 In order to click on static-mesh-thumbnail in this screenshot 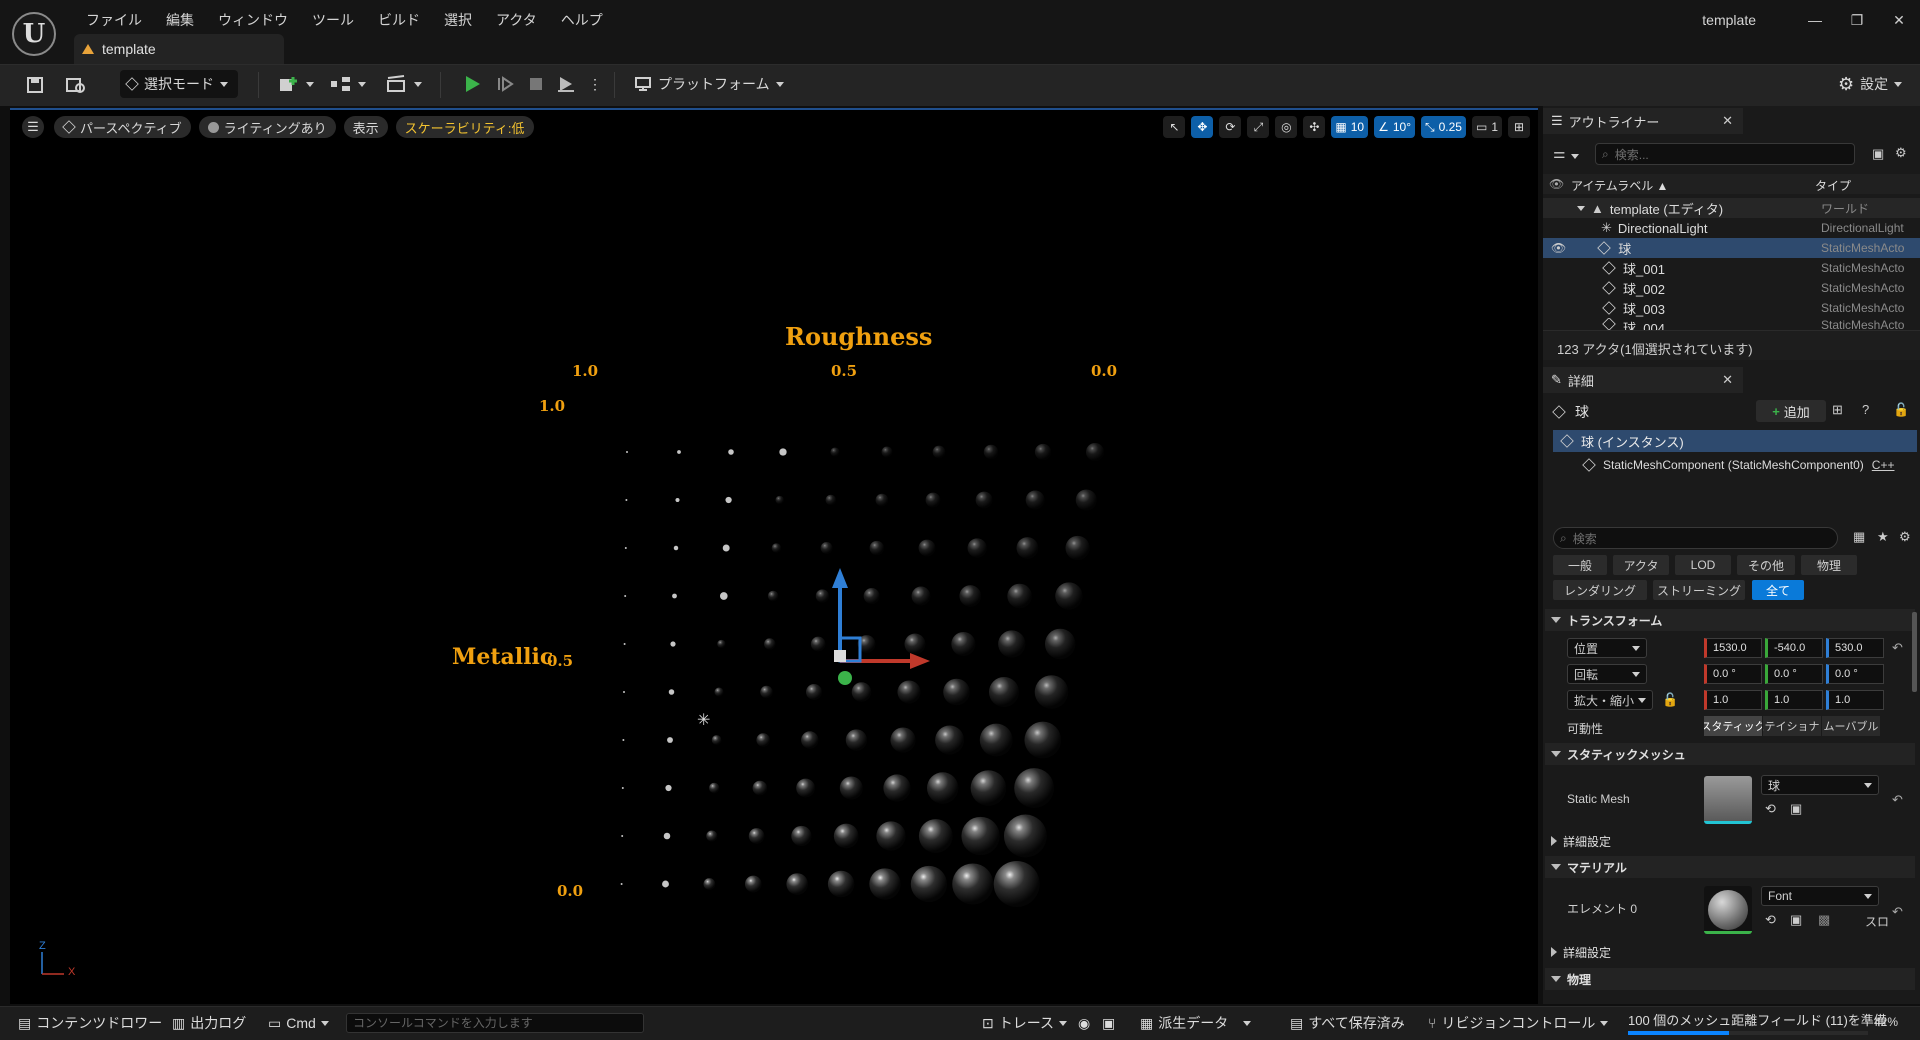, I will do `click(1728, 800)`.